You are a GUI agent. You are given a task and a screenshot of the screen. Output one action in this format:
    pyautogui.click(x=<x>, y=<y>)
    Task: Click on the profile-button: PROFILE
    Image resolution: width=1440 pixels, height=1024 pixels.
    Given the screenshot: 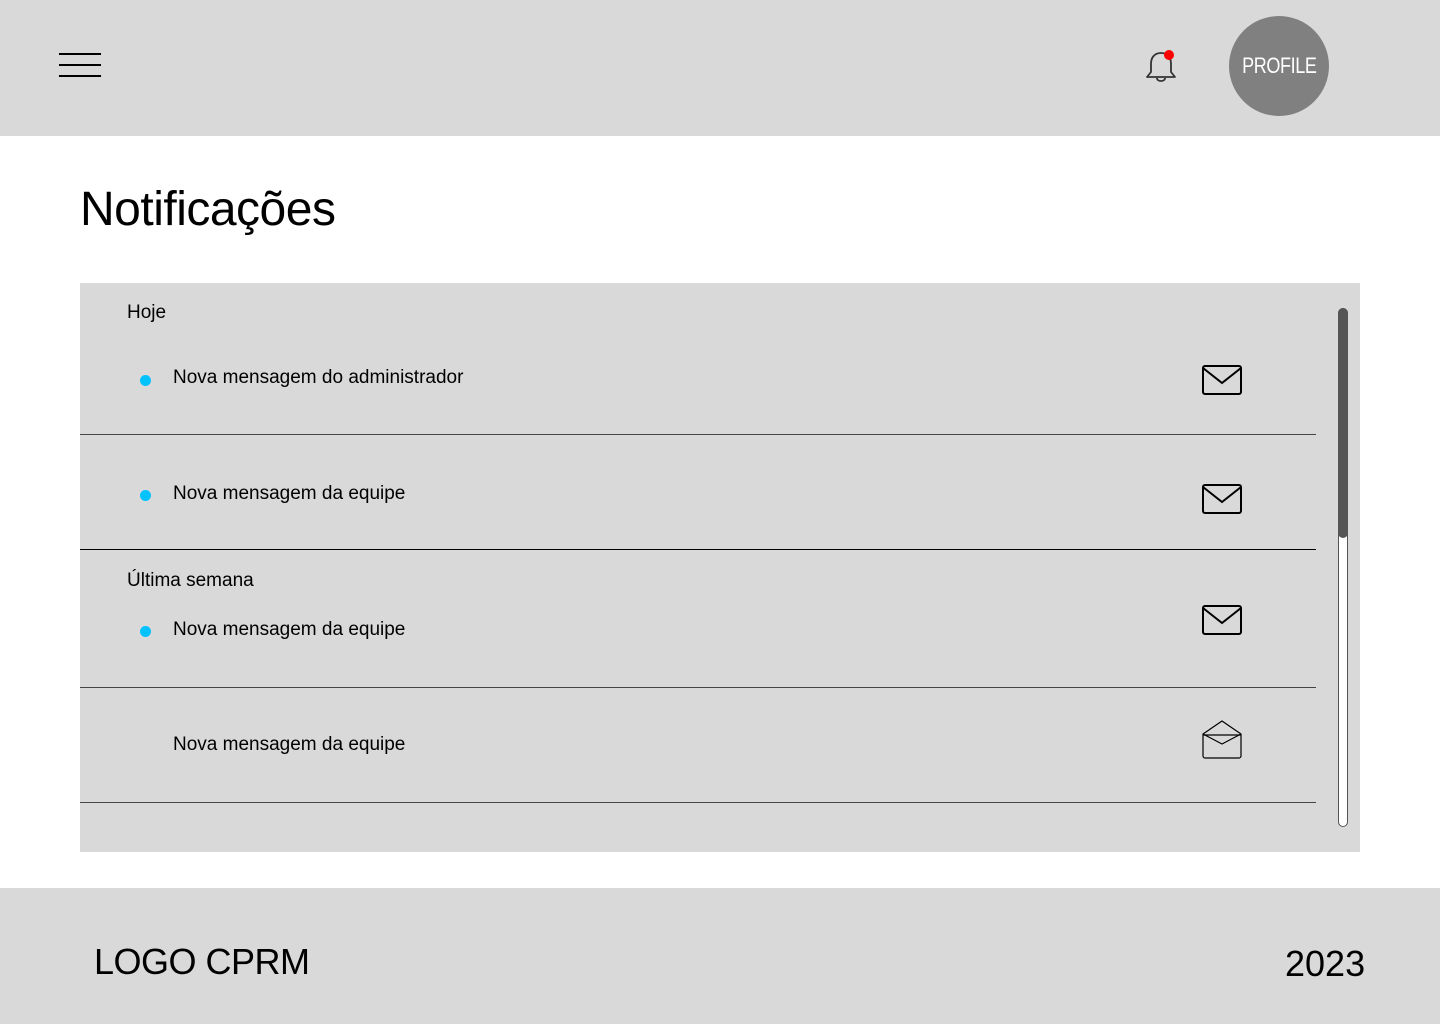 What is the action you would take?
    pyautogui.click(x=1279, y=66)
    